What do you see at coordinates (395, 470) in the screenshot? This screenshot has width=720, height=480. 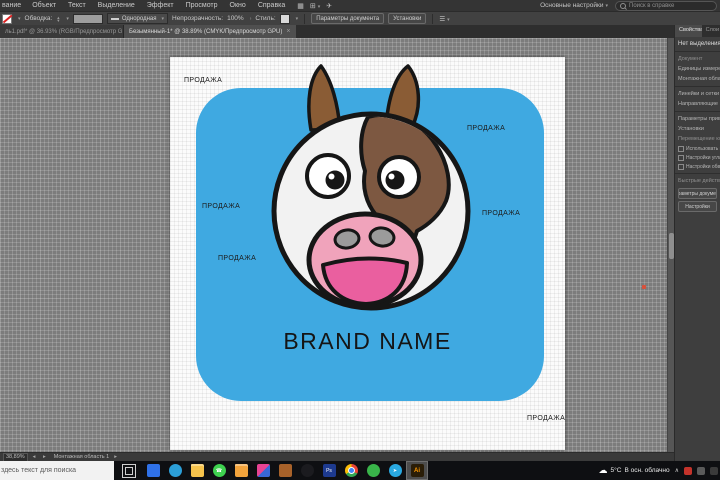 I see `app-telegram: ➤` at bounding box center [395, 470].